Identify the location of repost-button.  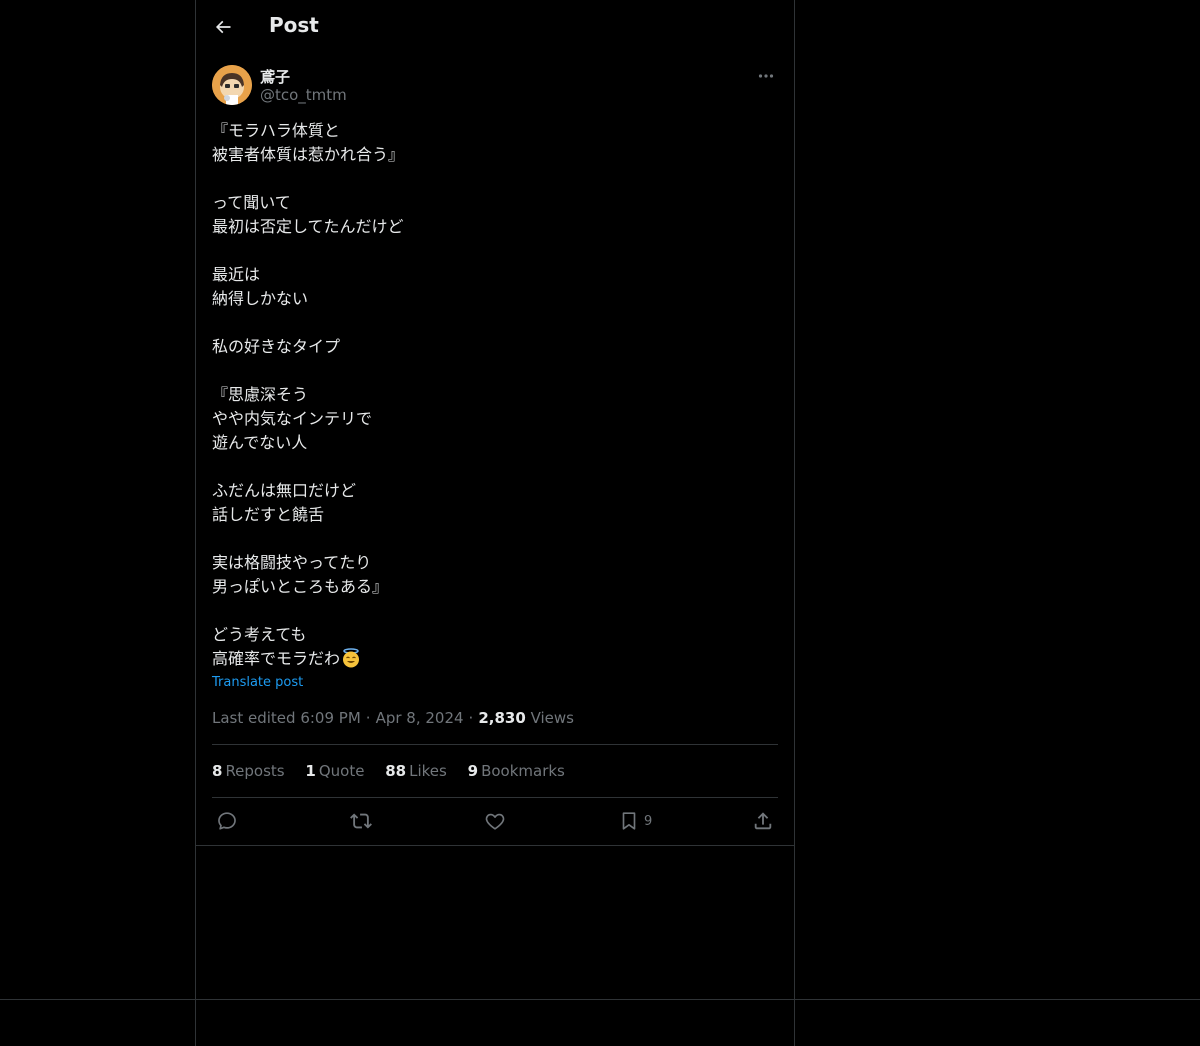
(361, 821).